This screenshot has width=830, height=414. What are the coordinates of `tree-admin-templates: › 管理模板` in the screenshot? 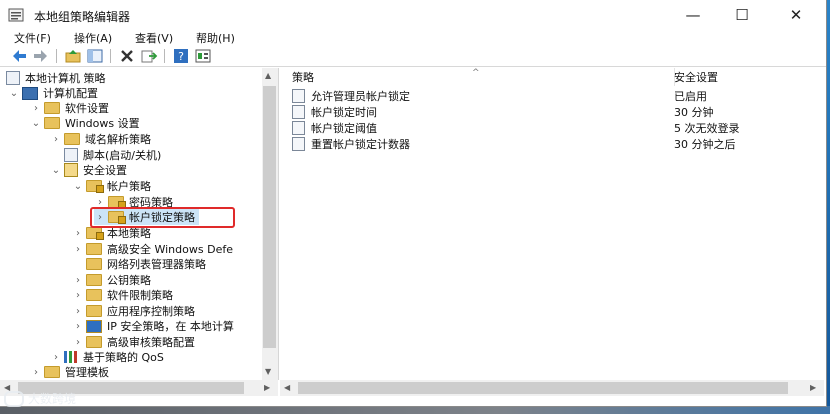 It's located at (69, 372).